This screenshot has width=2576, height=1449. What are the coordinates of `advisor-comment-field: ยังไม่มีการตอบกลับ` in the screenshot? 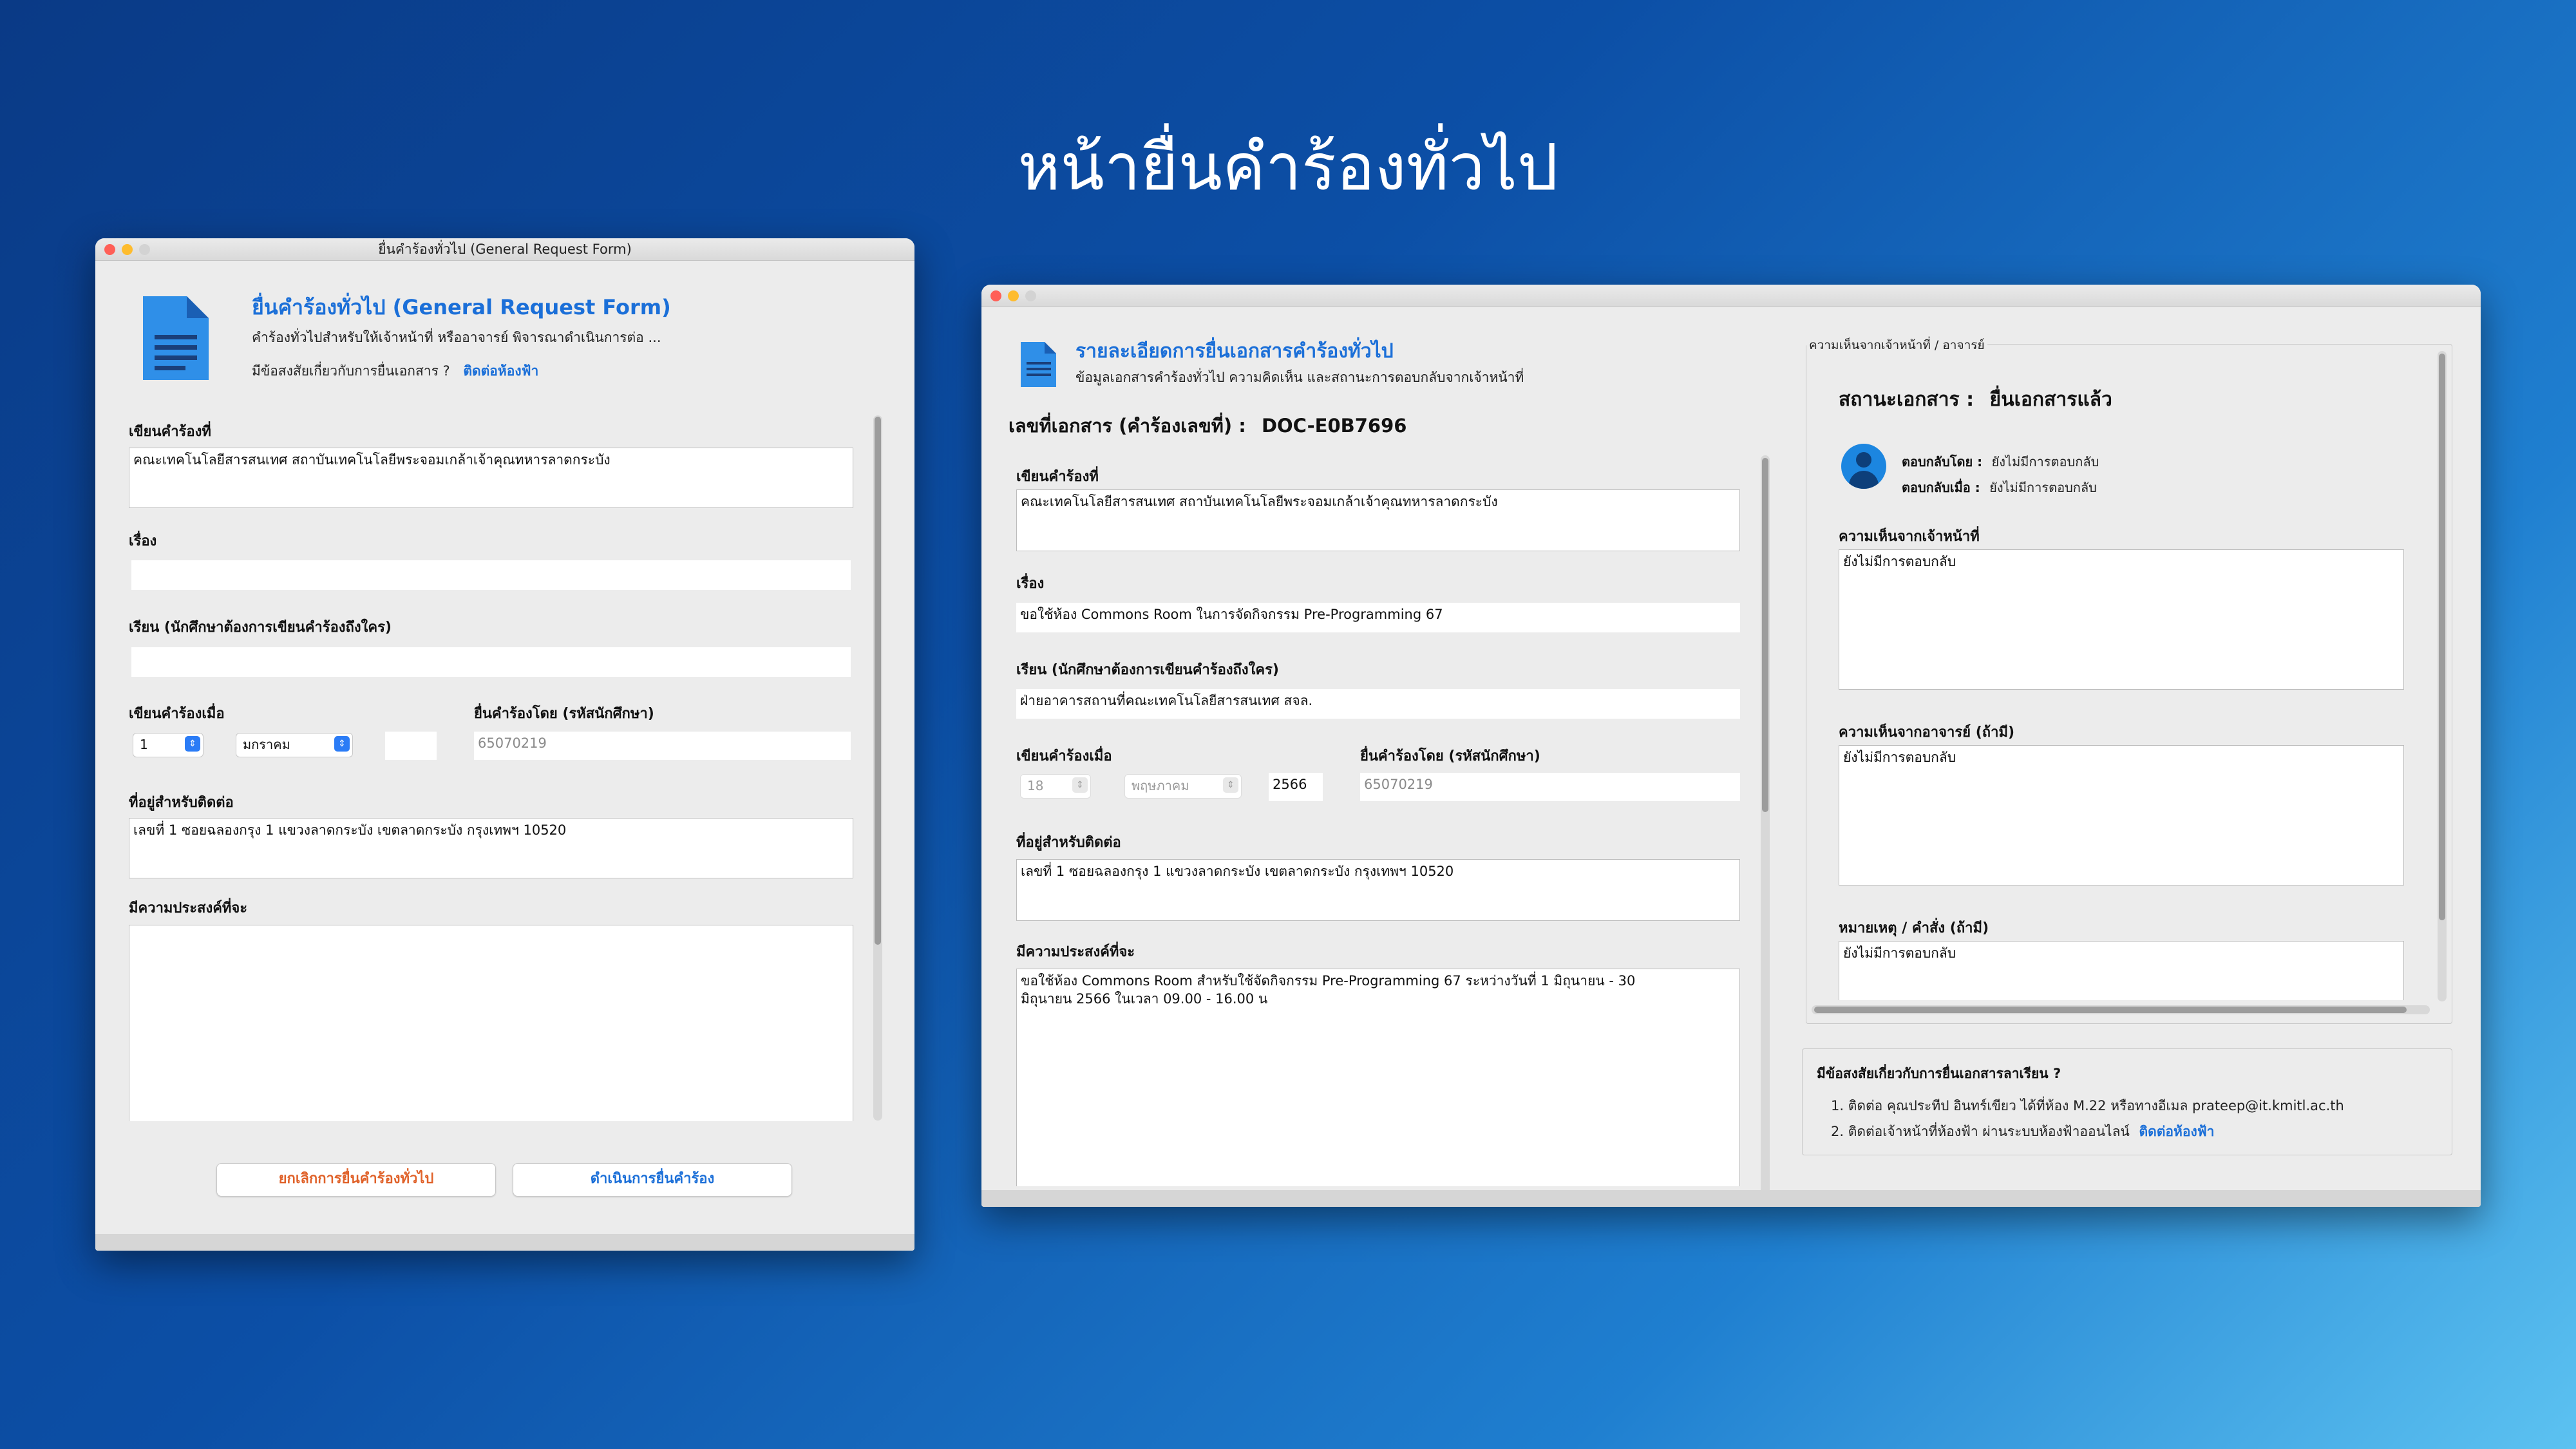 It's located at (2121, 815).